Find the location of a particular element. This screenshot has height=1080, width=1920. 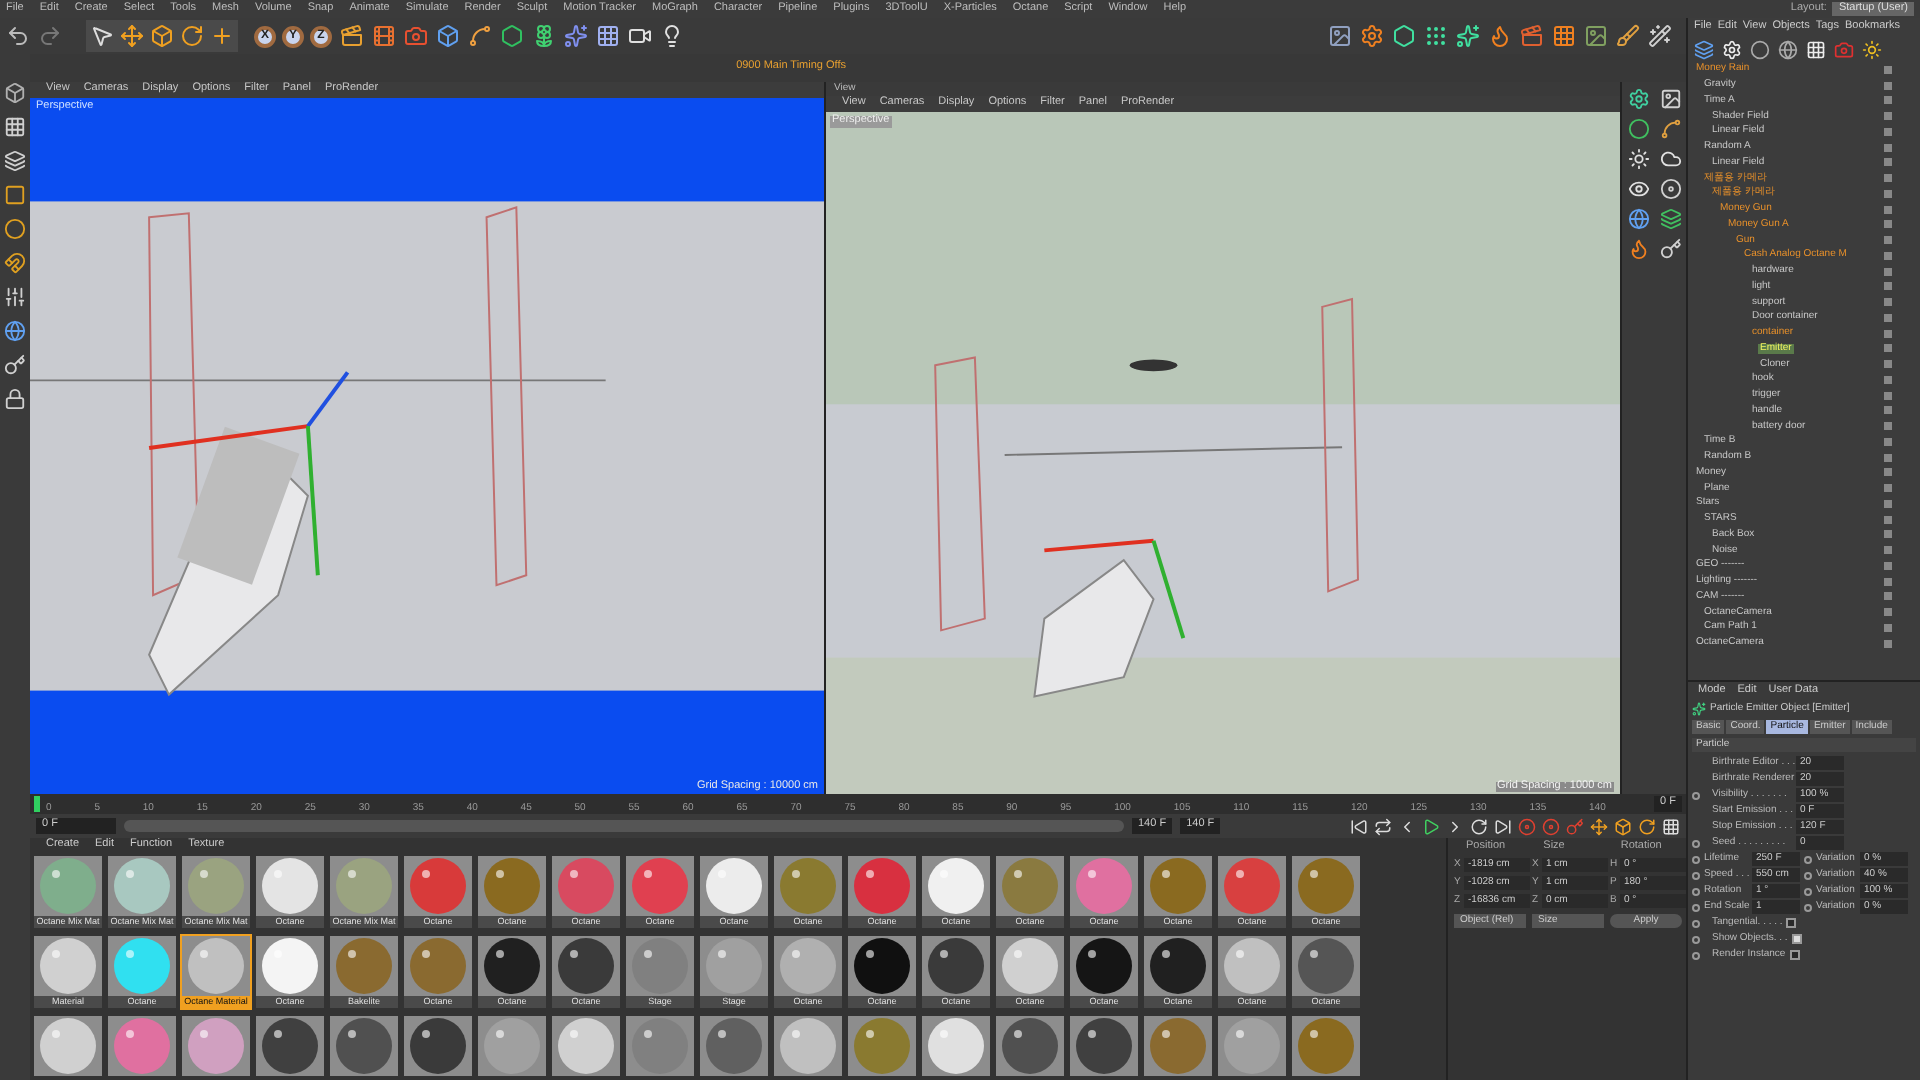

play-icon is located at coordinates (1431, 826).